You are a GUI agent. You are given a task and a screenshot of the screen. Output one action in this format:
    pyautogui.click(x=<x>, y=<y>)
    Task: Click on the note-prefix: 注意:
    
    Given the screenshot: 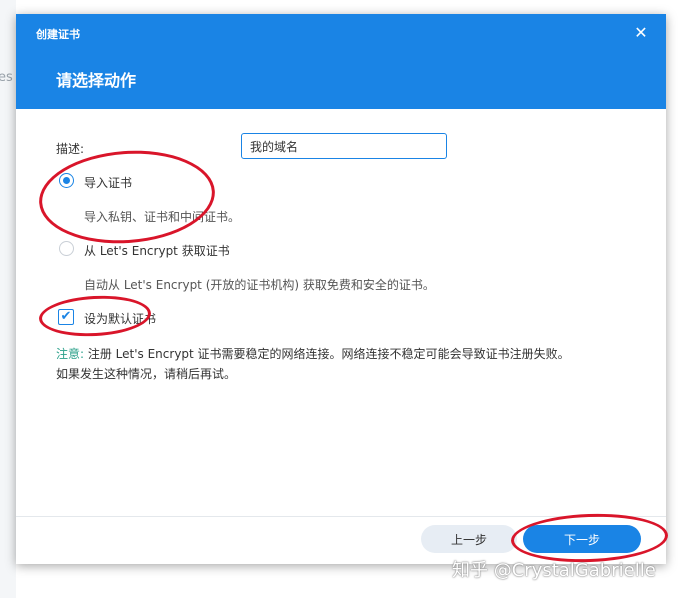 What is the action you would take?
    pyautogui.click(x=70, y=354)
    